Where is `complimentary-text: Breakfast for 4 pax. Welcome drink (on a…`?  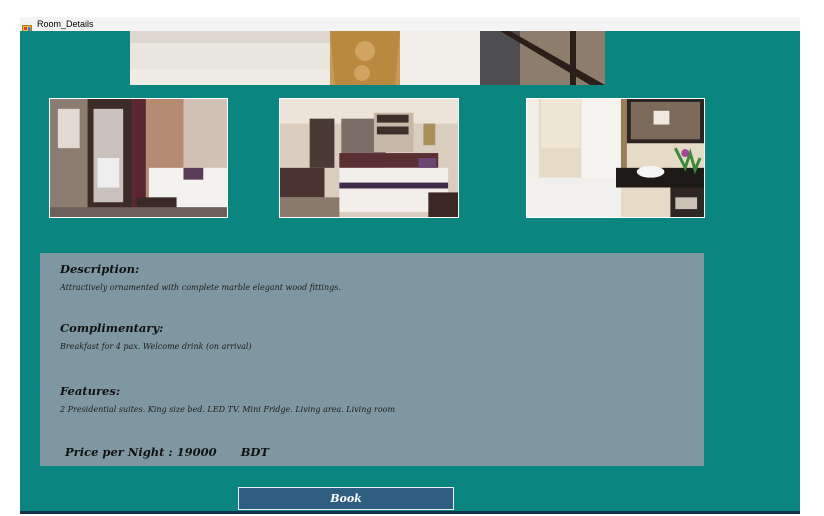 complimentary-text: Breakfast for 4 pax. Welcome drink (on a… is located at coordinates (156, 346).